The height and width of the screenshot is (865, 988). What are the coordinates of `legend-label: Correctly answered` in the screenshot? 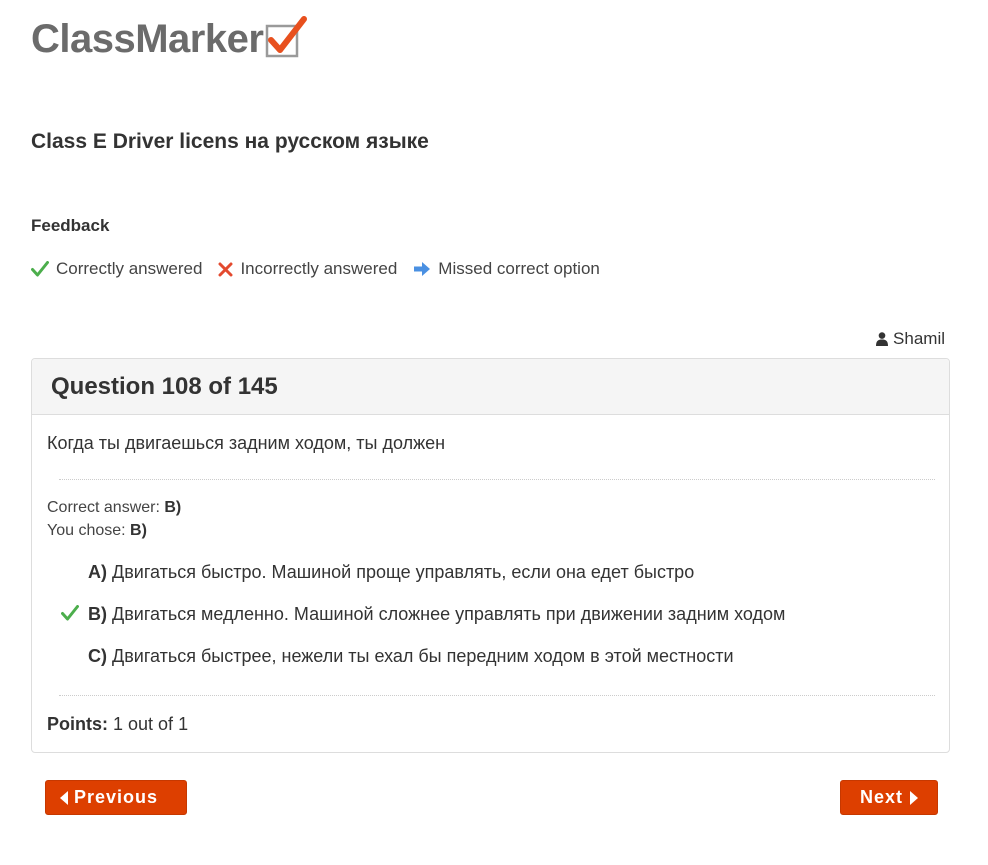 It's located at (129, 268).